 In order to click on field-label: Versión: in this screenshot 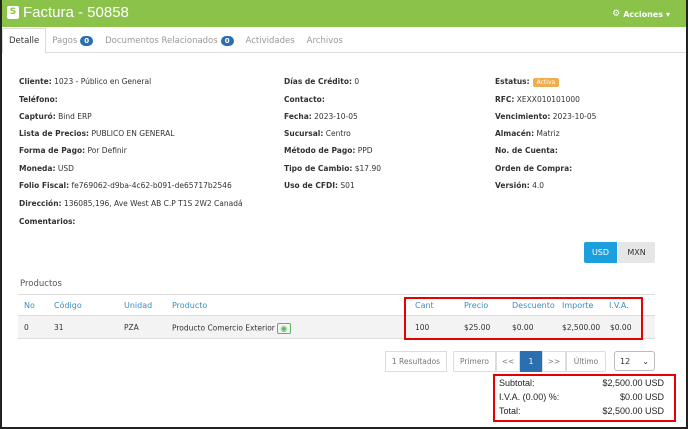, I will do `click(512, 185)`.